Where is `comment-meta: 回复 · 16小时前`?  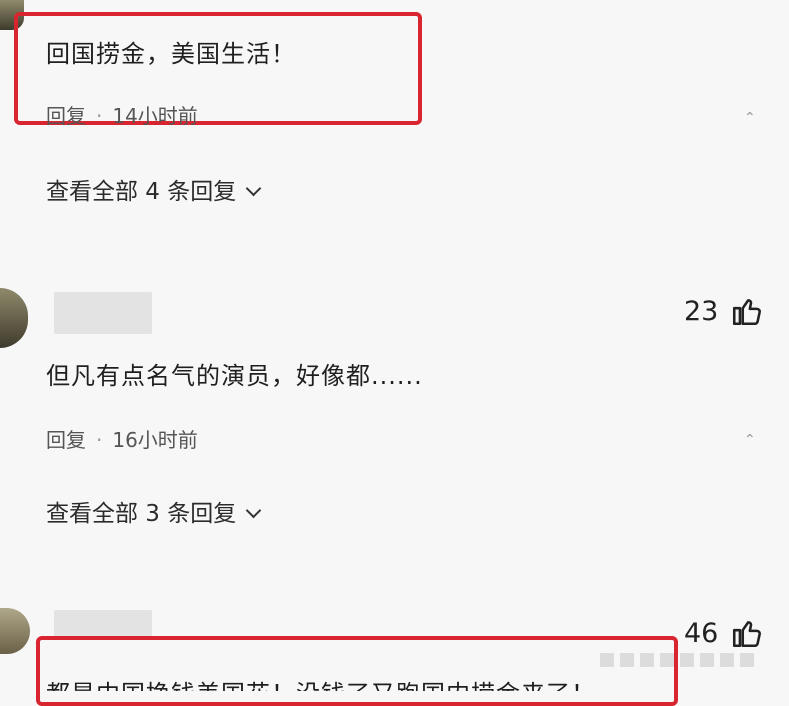 comment-meta: 回复 · 16小时前 is located at coordinates (122, 438).